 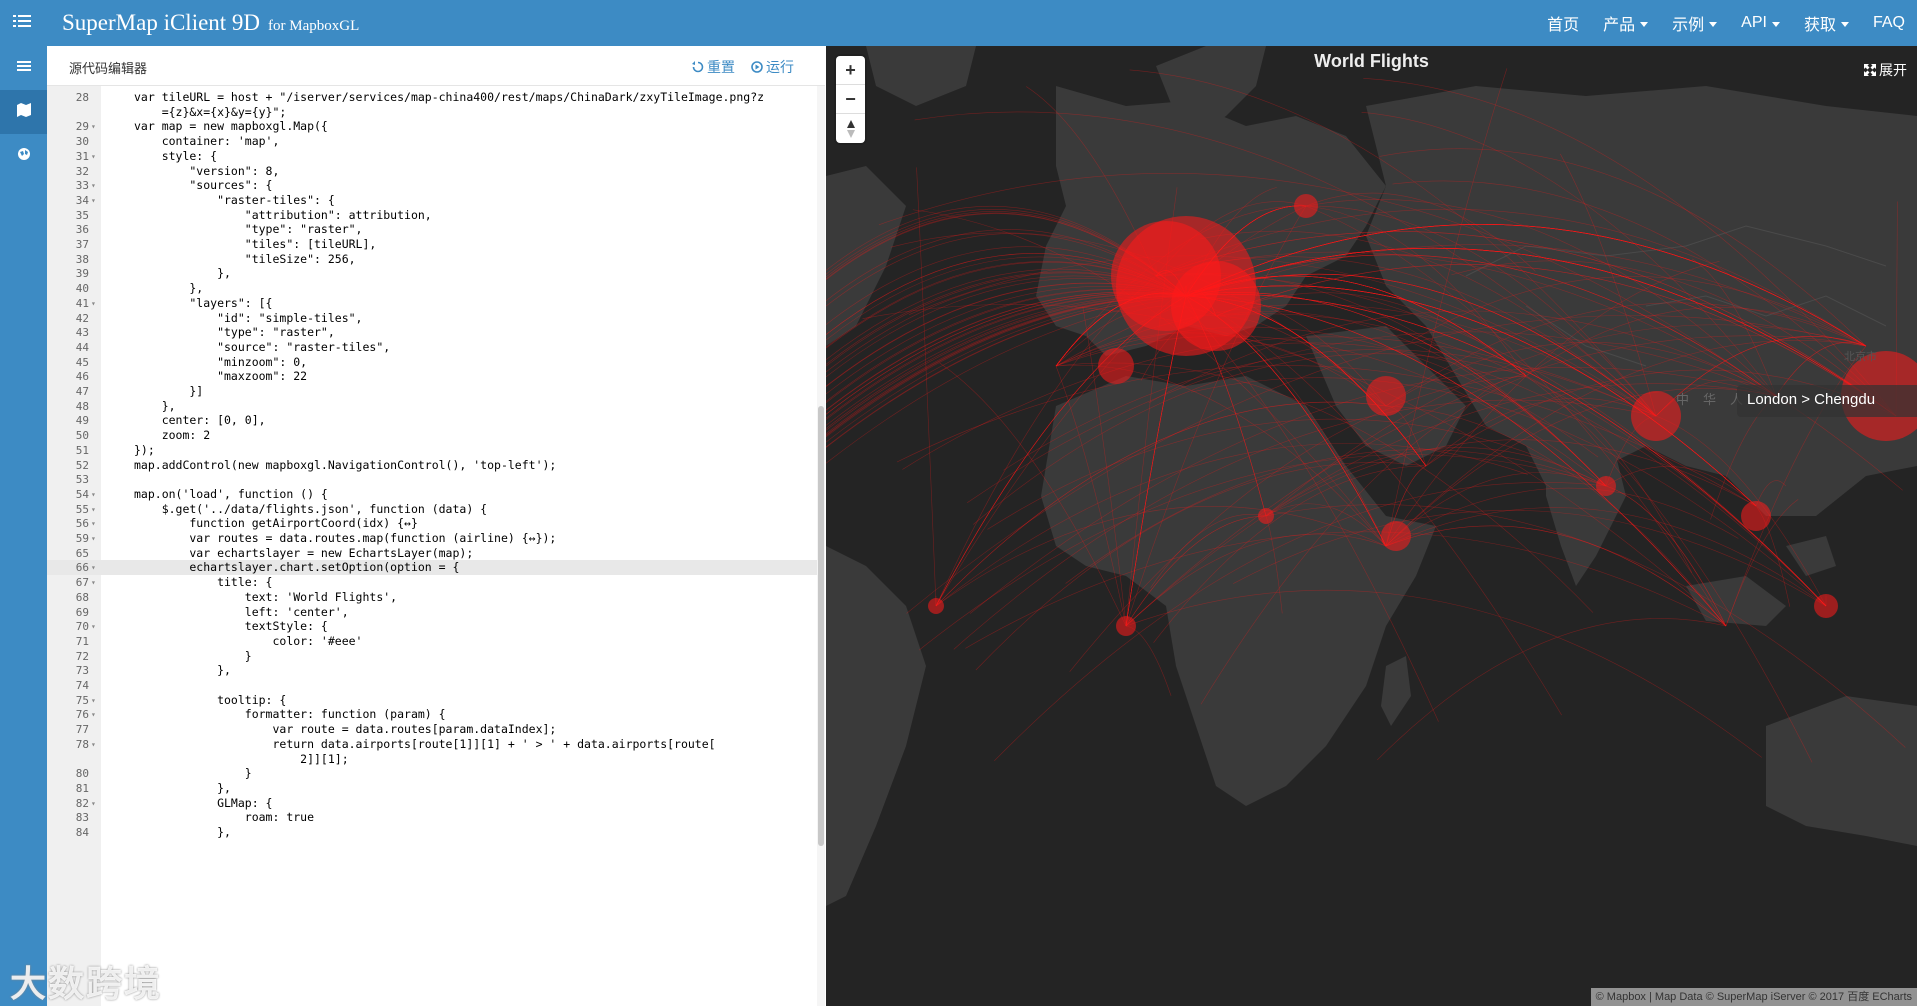 What do you see at coordinates (210, 24) in the screenshot?
I see `brand-title: SuperMap iClient 9D for MapboxGL` at bounding box center [210, 24].